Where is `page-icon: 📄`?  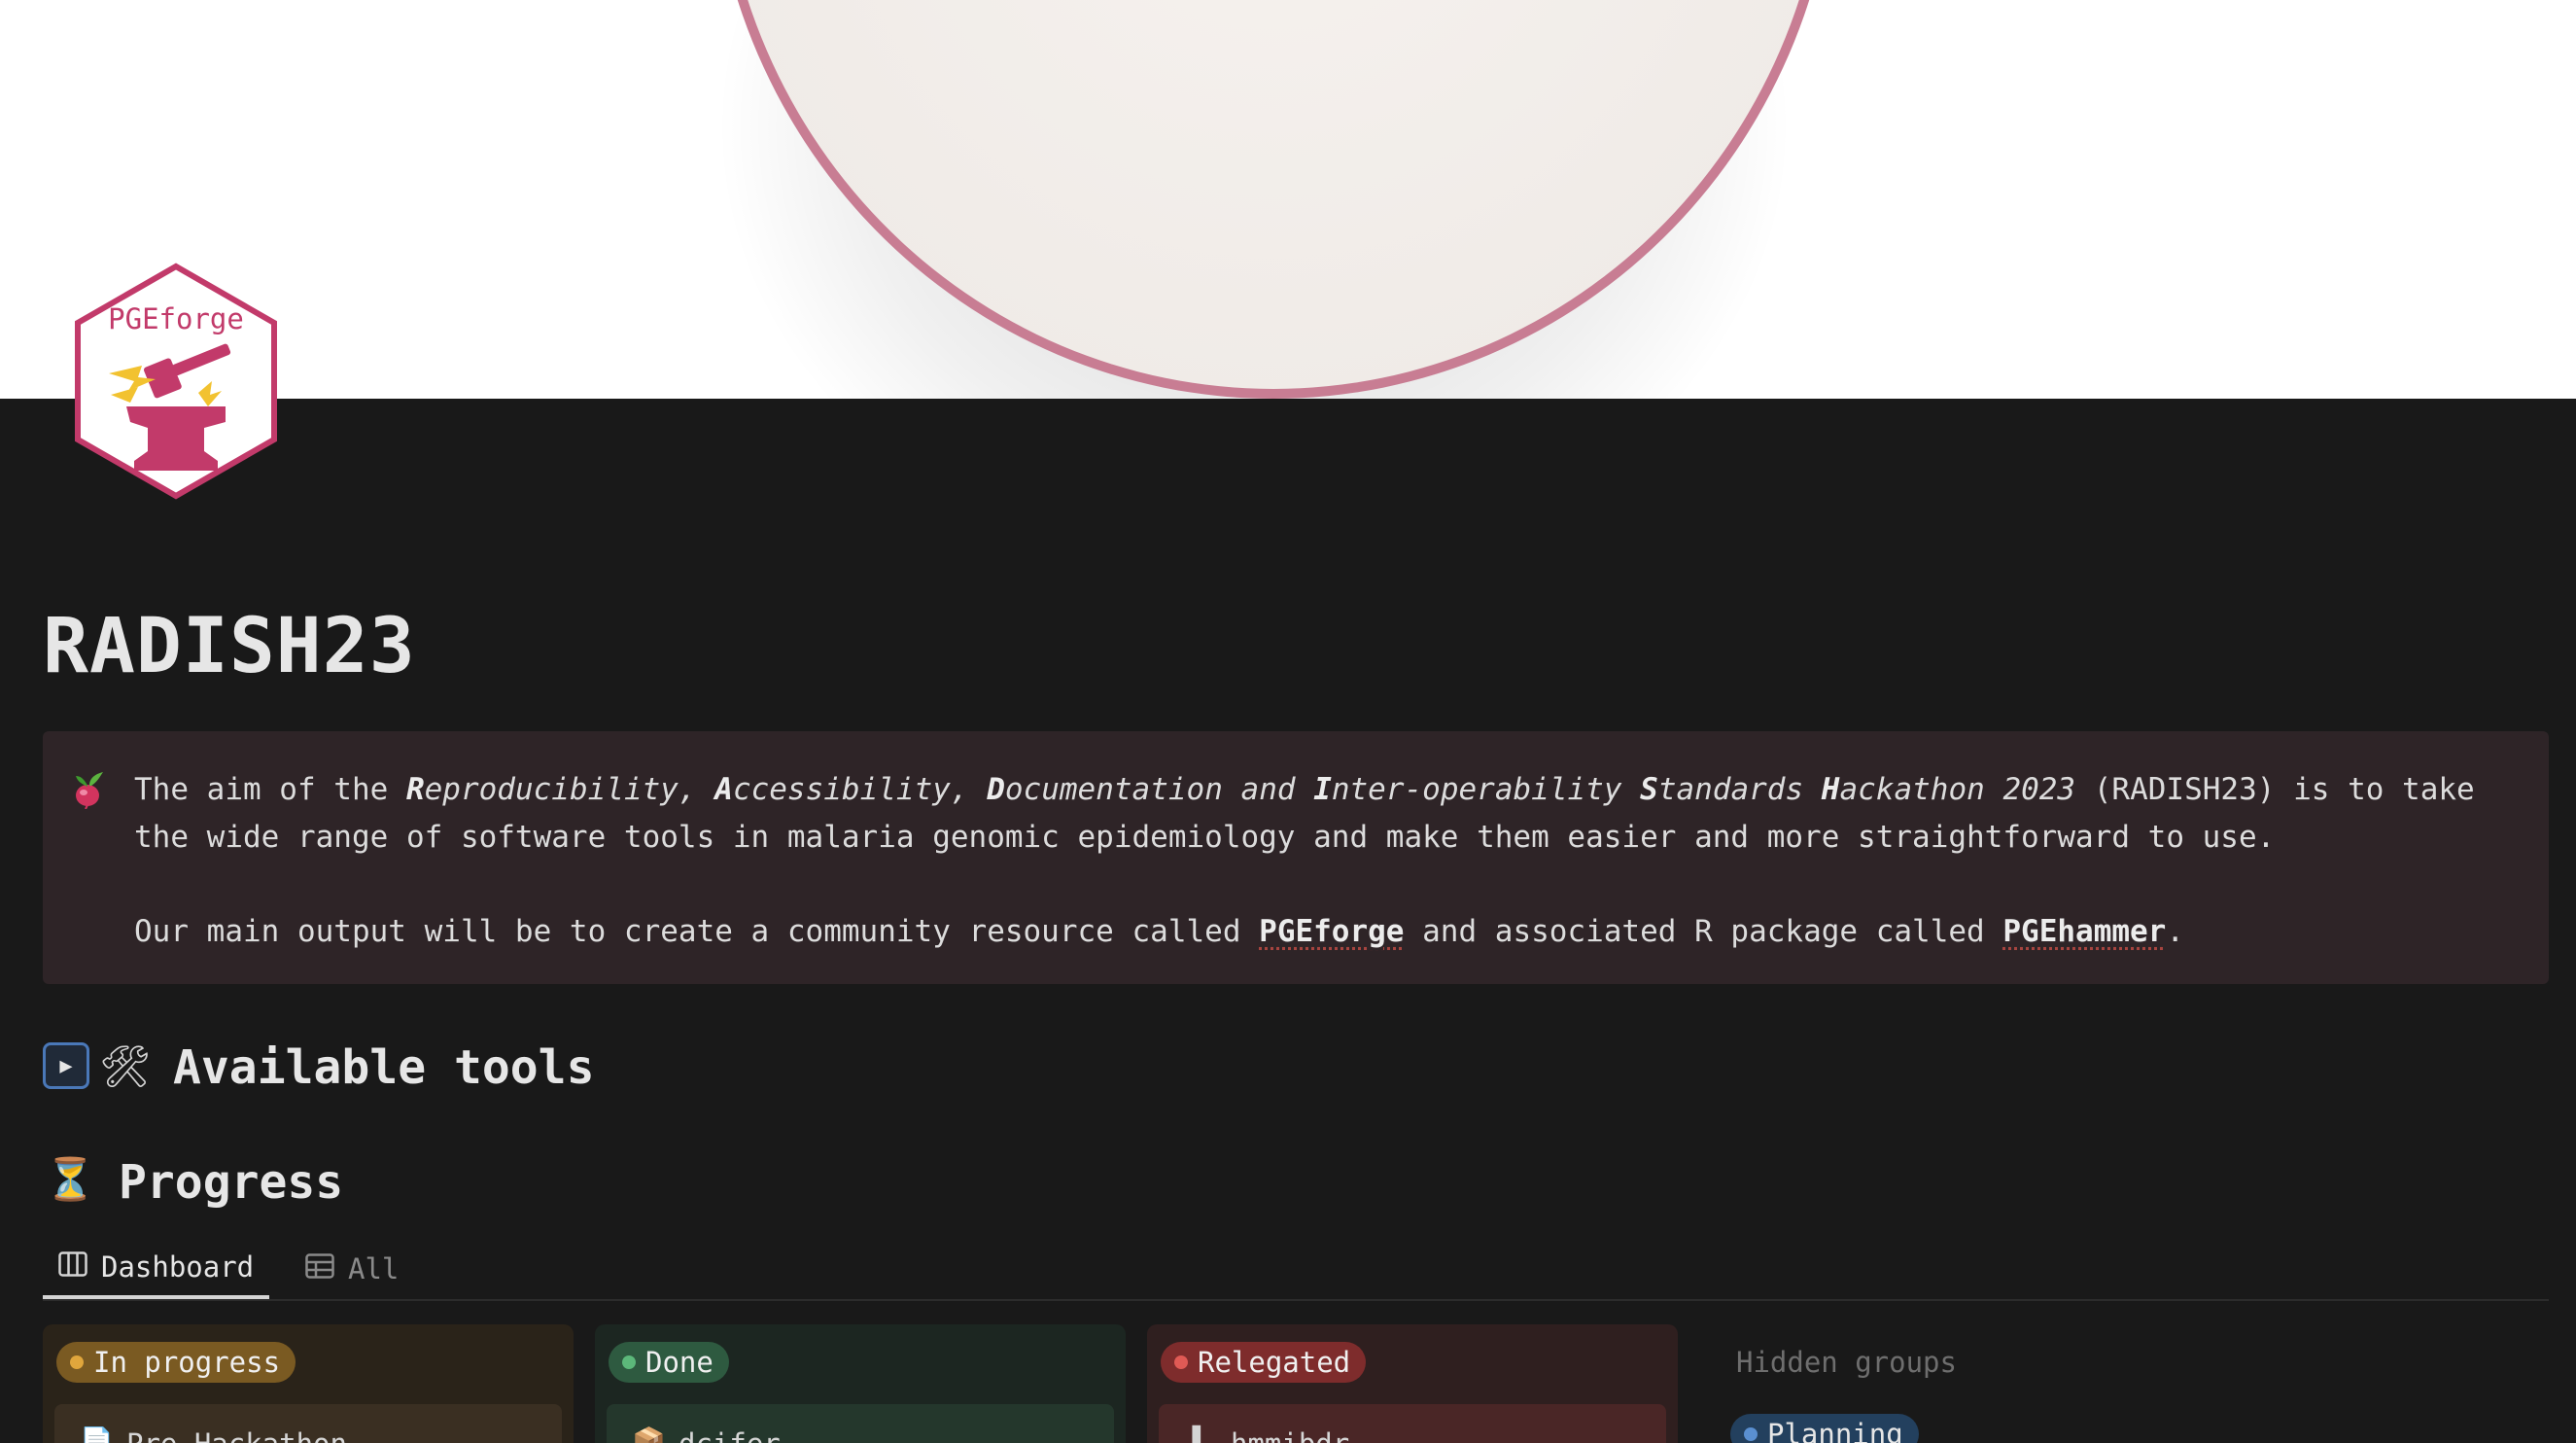
page-icon: 📄 is located at coordinates (97, 1434).